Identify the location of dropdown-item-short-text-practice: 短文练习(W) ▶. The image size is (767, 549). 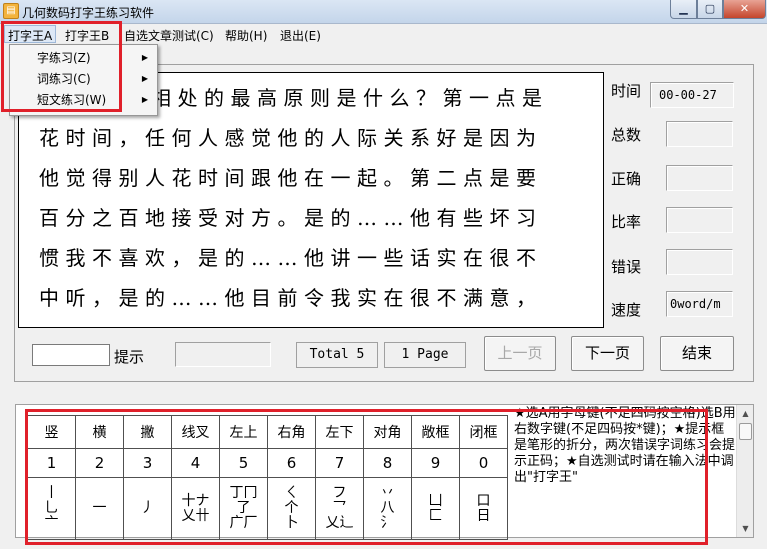
(83, 100).